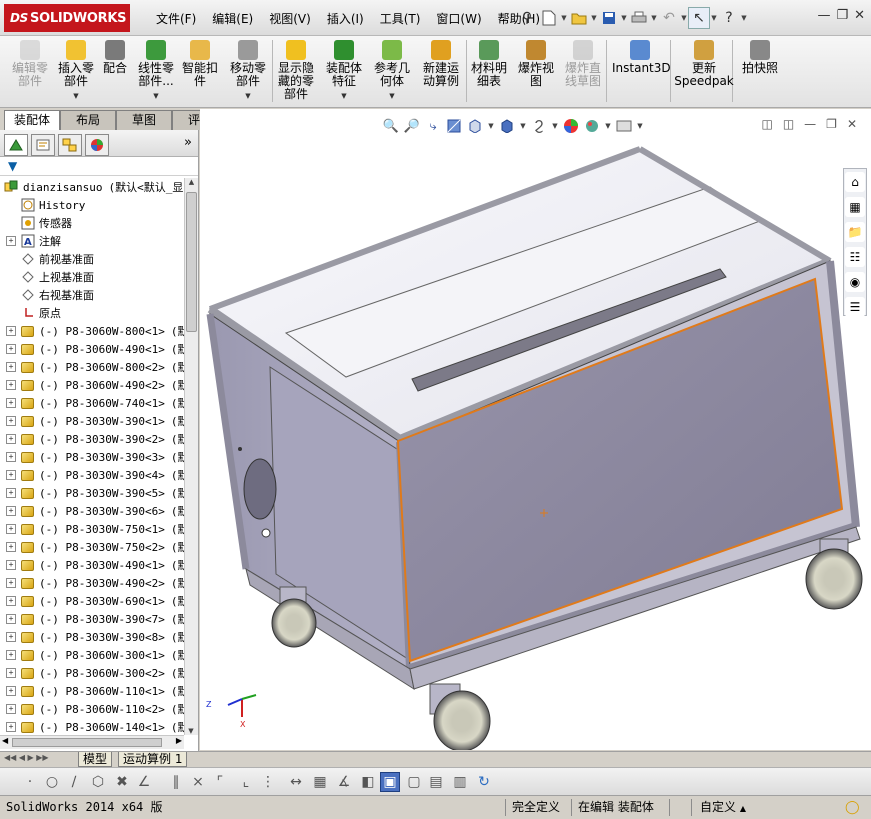 The image size is (871, 819). What do you see at coordinates (198, 782) in the screenshot?
I see `mirror-icon: ⨯` at bounding box center [198, 782].